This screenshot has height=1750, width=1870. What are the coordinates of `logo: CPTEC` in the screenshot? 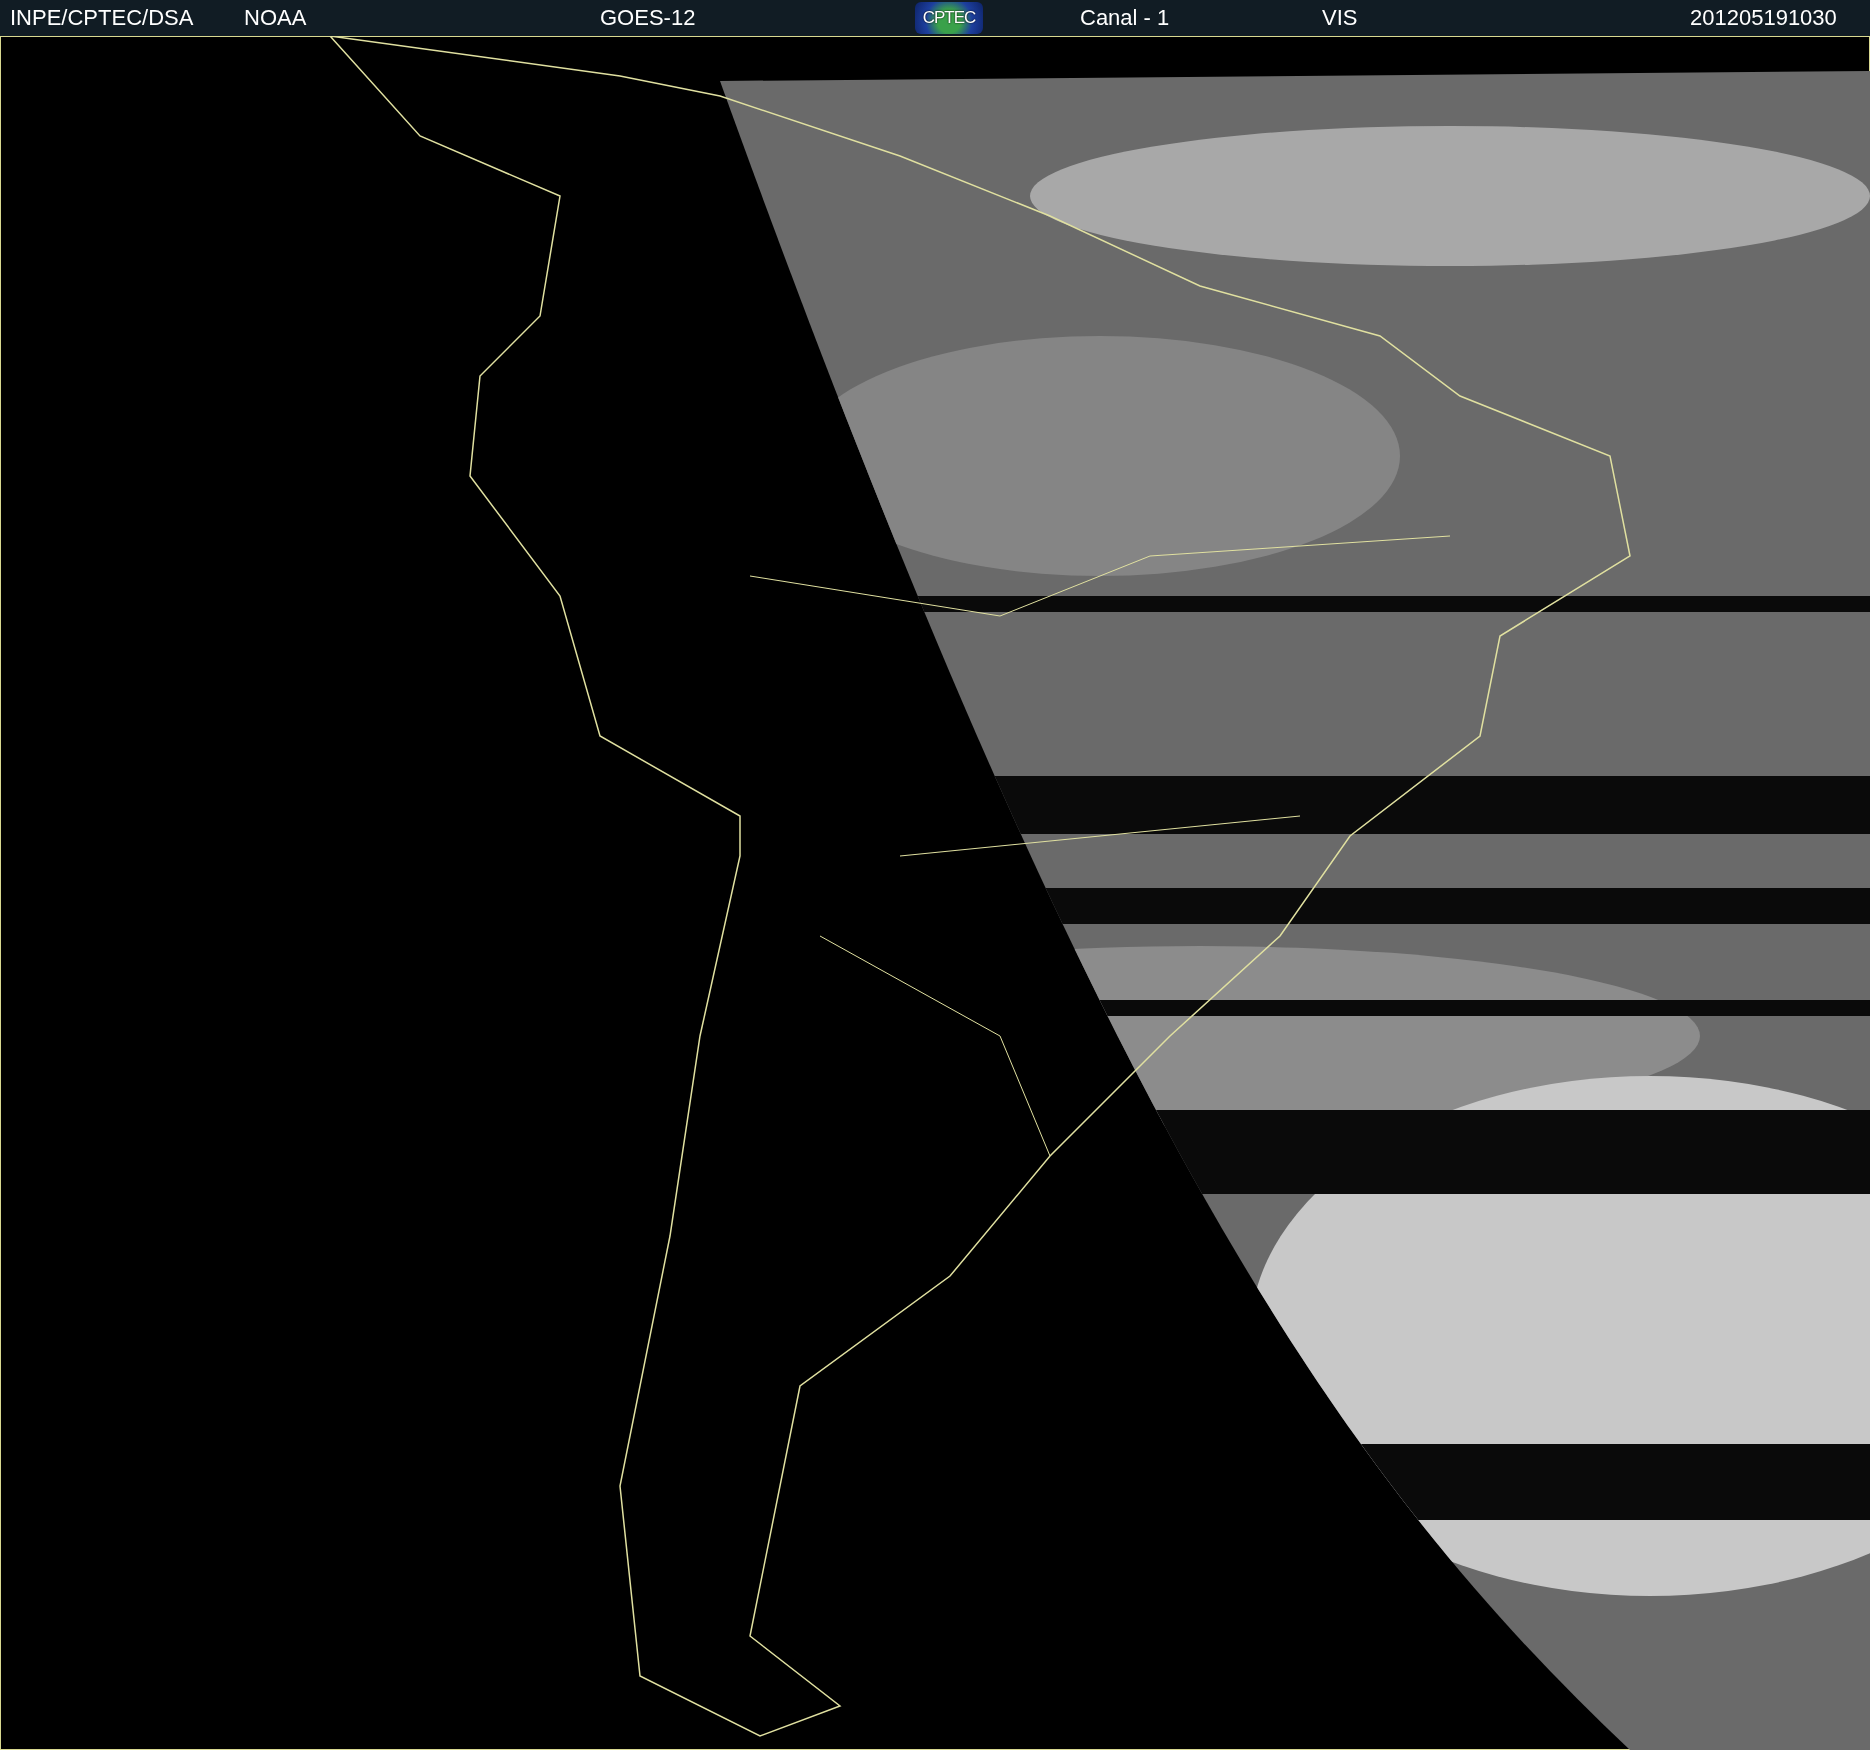 It's located at (949, 18).